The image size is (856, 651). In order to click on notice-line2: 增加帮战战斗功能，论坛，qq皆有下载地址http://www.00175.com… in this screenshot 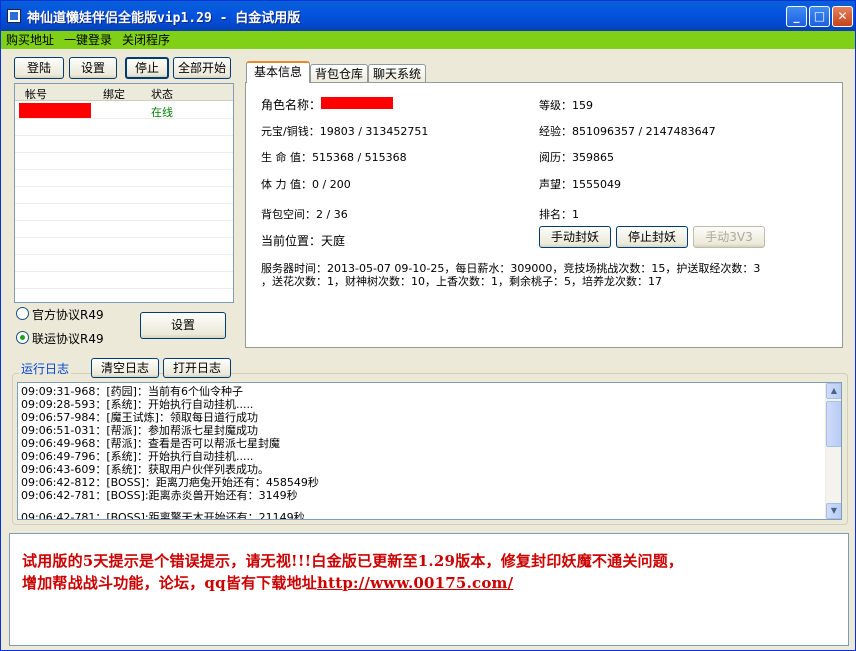, I will do `click(267, 582)`.